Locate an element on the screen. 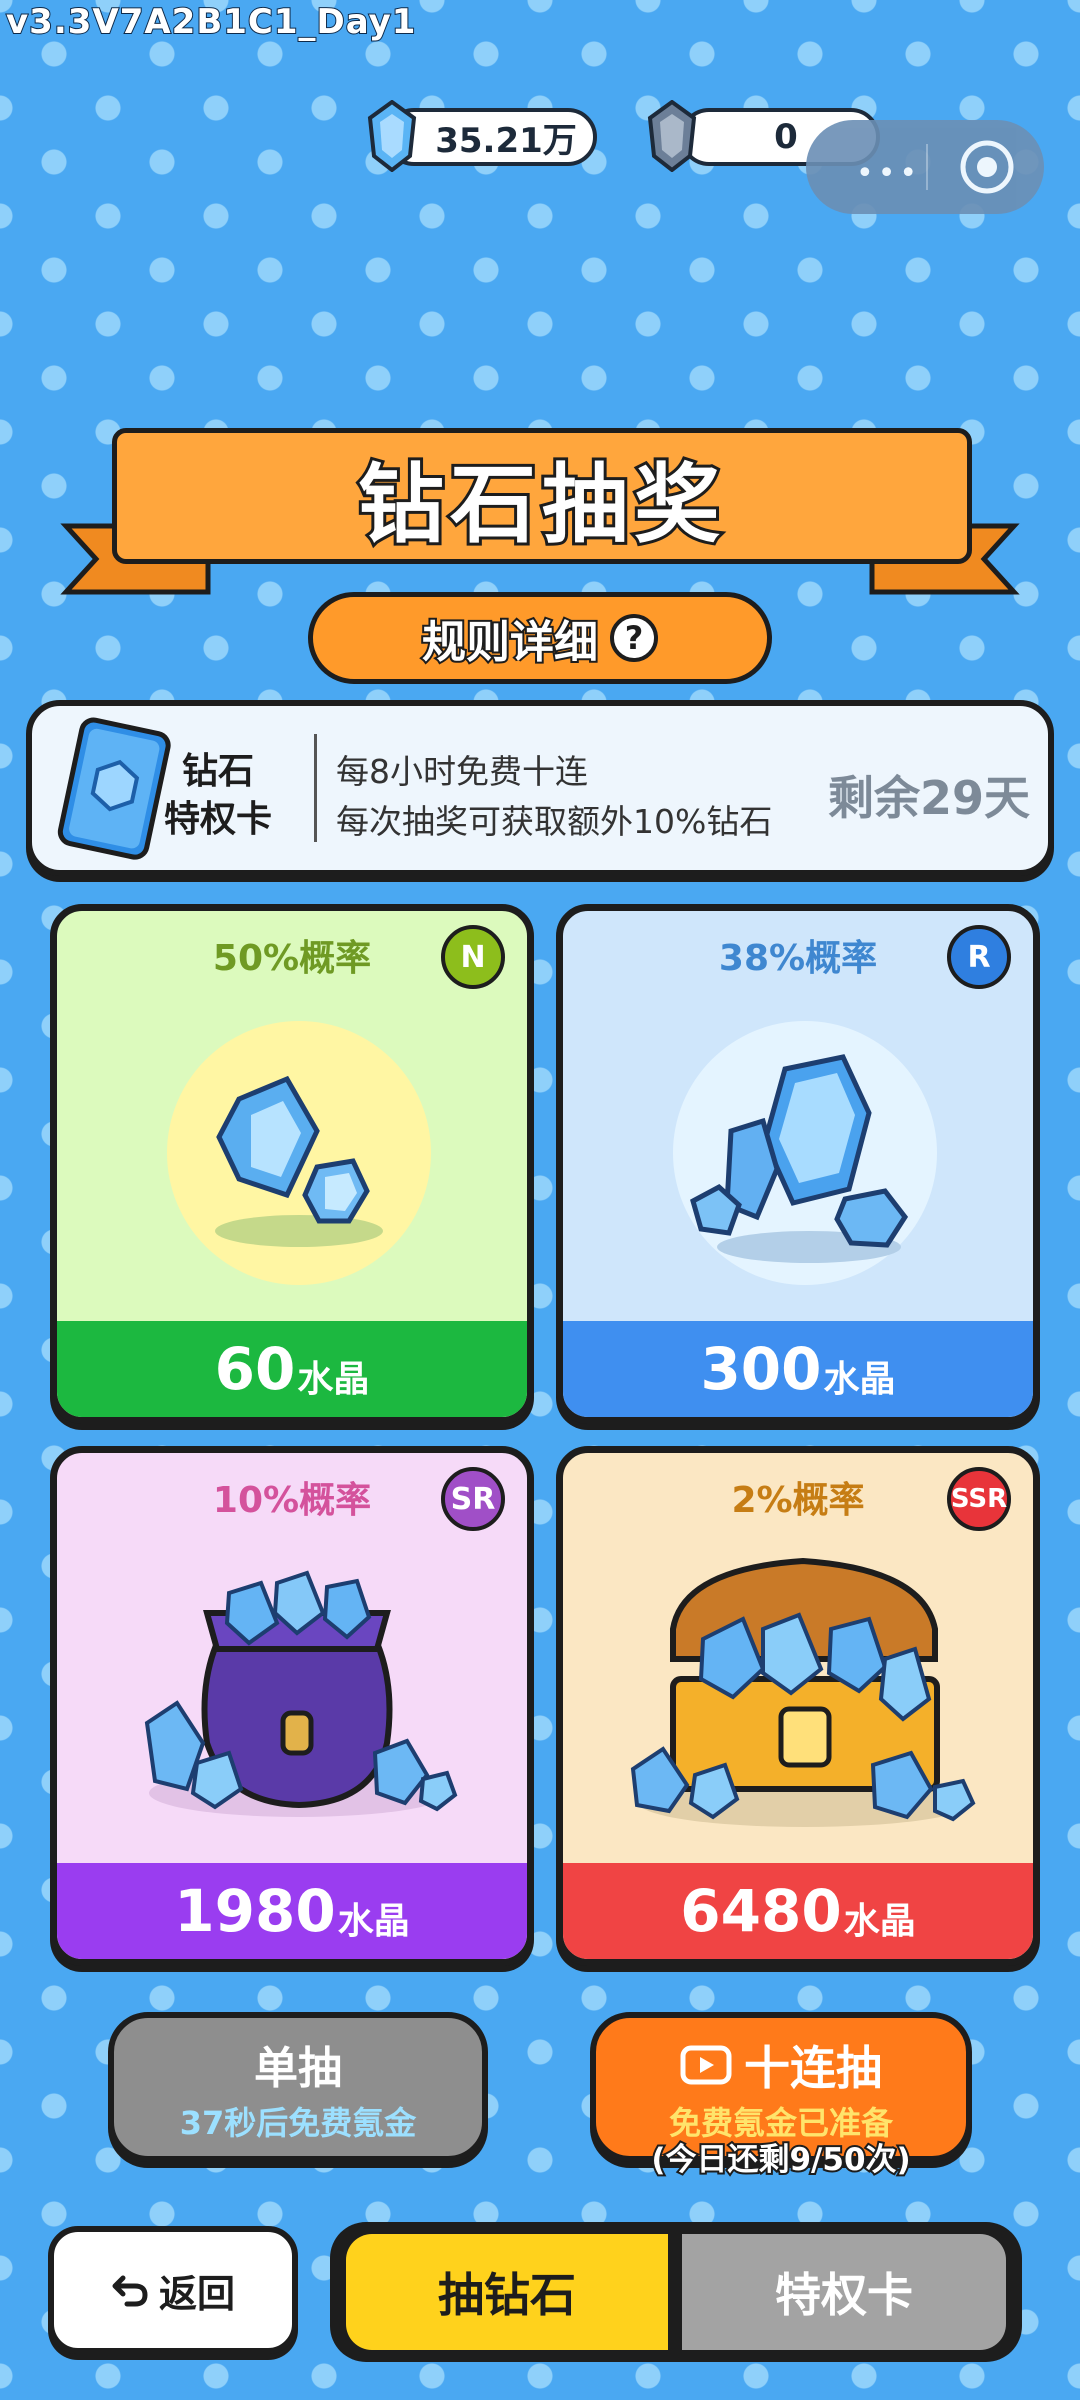  rarity-badge: SR is located at coordinates (473, 1499).